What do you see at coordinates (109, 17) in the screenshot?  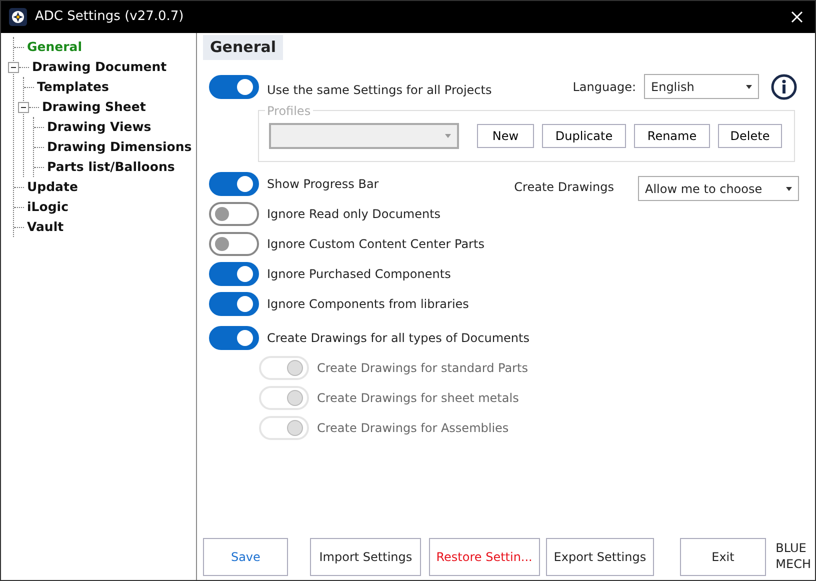 I see `window-title: ADC Settings (v27.0.7)` at bounding box center [109, 17].